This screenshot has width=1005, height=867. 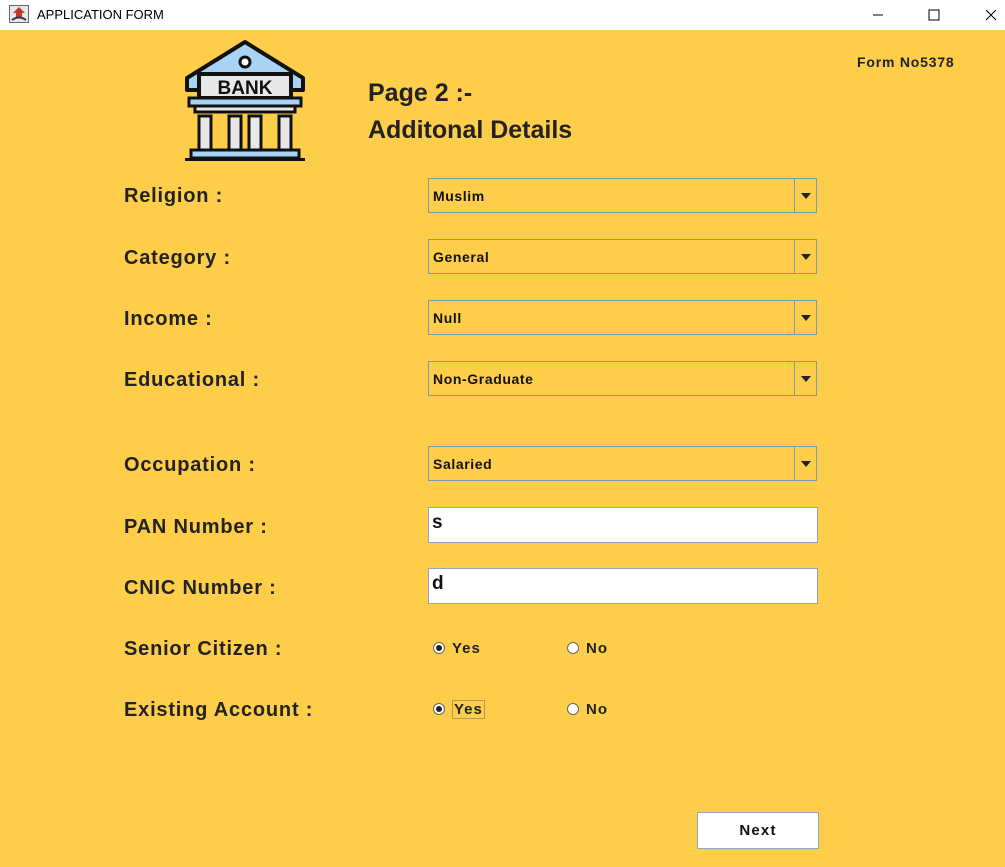 I want to click on close-button, so click(x=986, y=15).